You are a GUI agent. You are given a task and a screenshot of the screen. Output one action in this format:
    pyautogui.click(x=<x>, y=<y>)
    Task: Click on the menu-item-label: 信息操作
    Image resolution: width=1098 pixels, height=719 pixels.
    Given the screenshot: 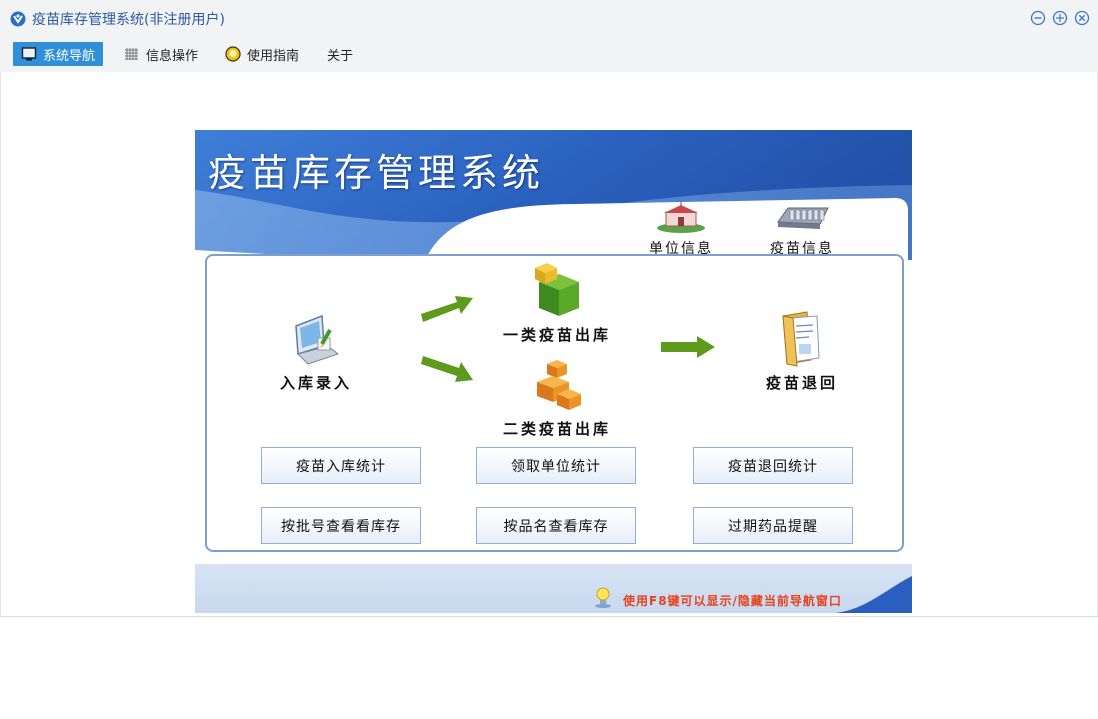 What is the action you would take?
    pyautogui.click(x=172, y=56)
    